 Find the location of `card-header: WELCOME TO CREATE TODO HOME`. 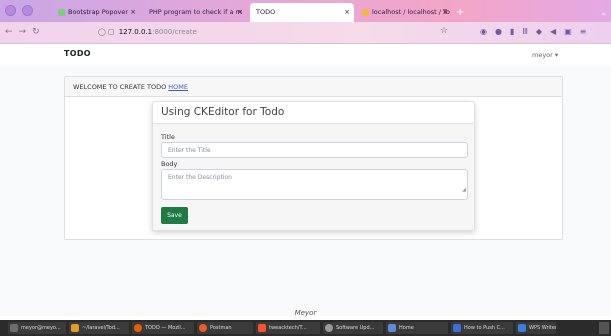

card-header: WELCOME TO CREATE TODO HOME is located at coordinates (313, 87).